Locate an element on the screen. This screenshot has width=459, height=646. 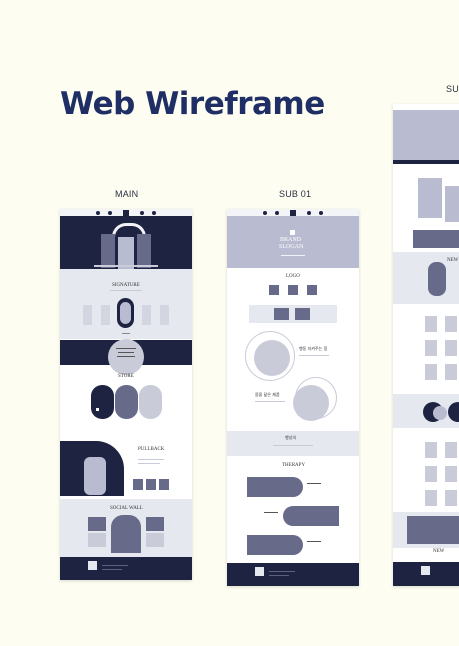
sub02-circle is located at coordinates (440, 413).